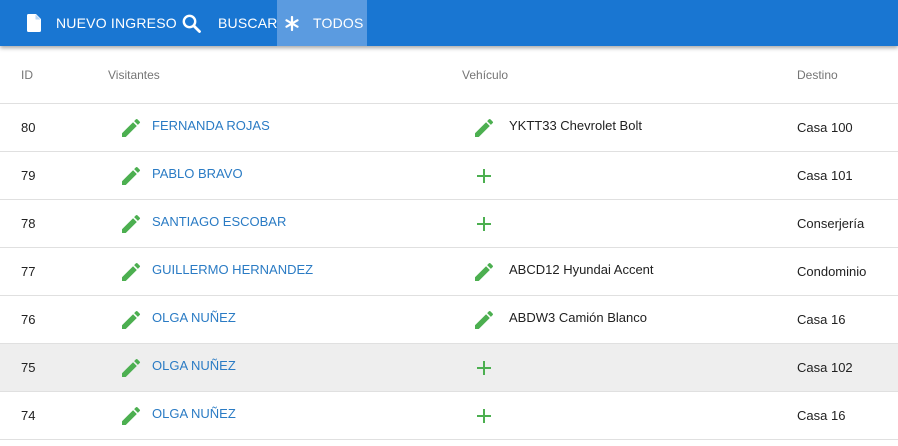 Image resolution: width=898 pixels, height=446 pixels. I want to click on visitor-name-link: GUILLERMO HERNANDEZ, so click(232, 269).